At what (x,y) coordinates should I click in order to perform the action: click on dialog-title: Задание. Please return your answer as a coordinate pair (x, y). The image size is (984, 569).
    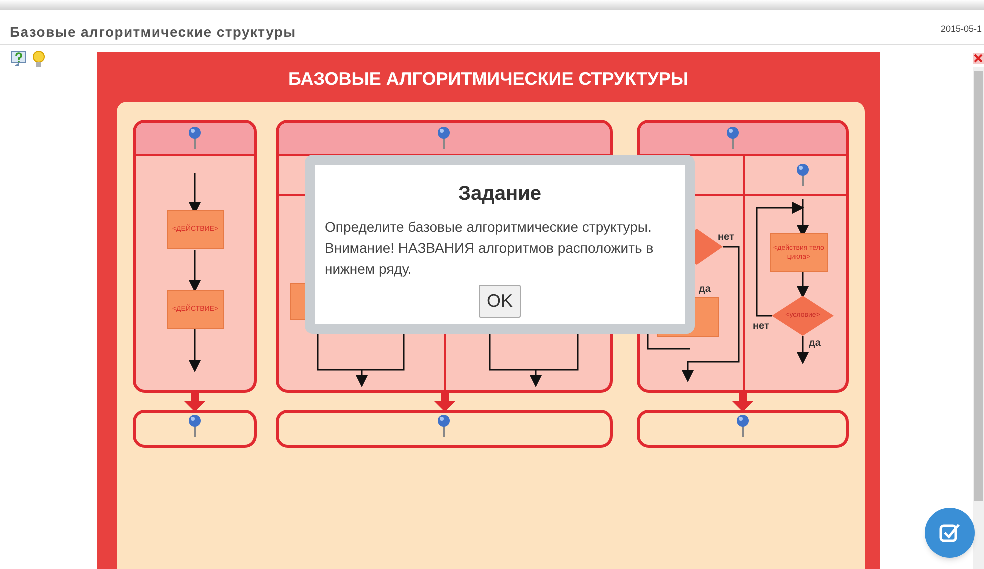
    Looking at the image, I should click on (500, 194).